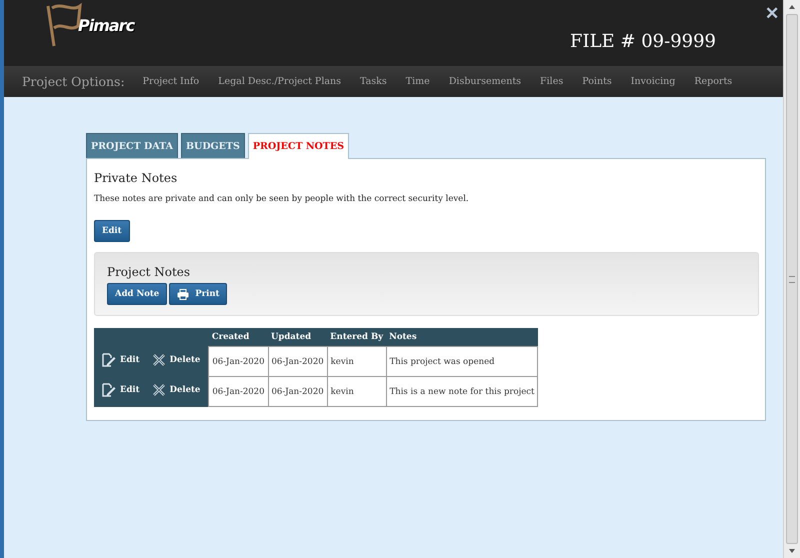  I want to click on nav-link: Points, so click(597, 81).